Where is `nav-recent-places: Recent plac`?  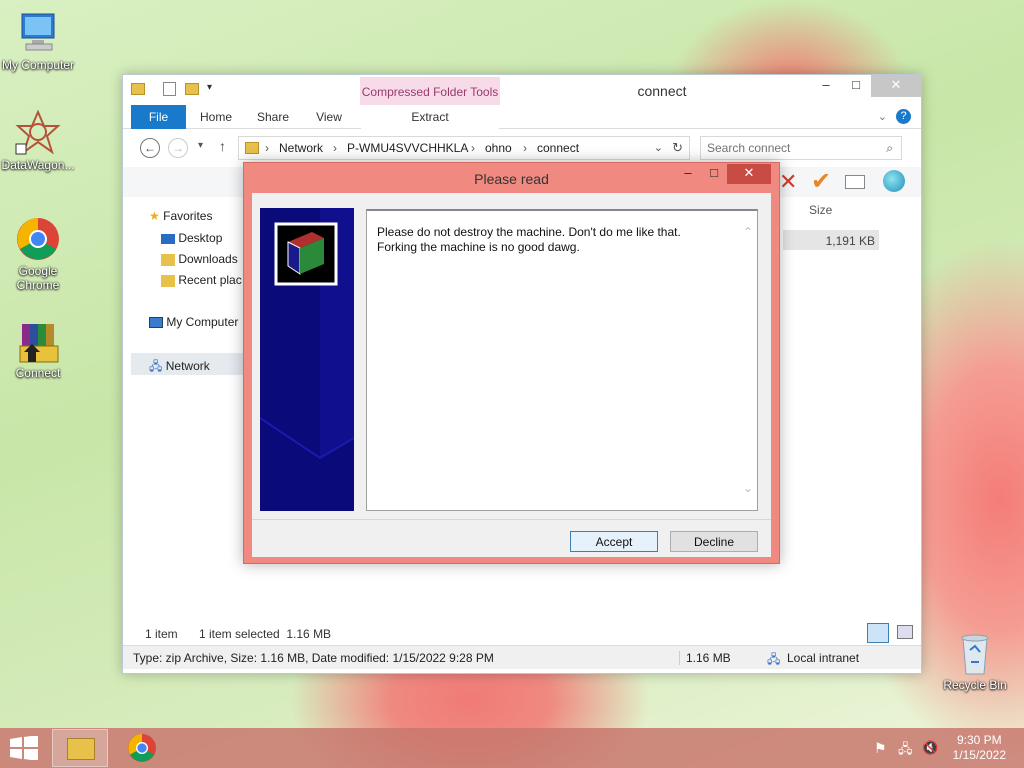 nav-recent-places: Recent plac is located at coordinates (201, 280).